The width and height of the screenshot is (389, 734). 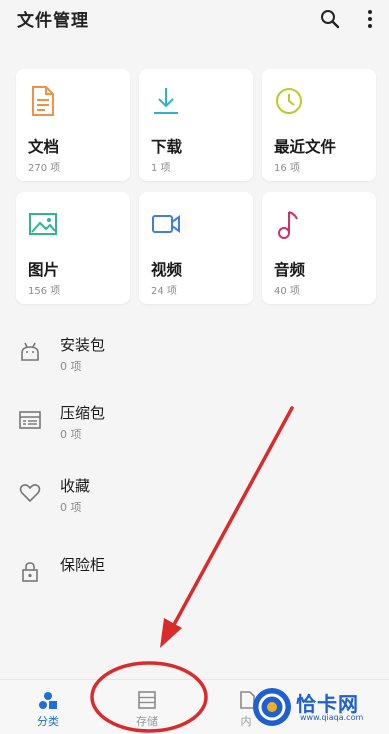 I want to click on tab-label: 分类, so click(x=48, y=721).